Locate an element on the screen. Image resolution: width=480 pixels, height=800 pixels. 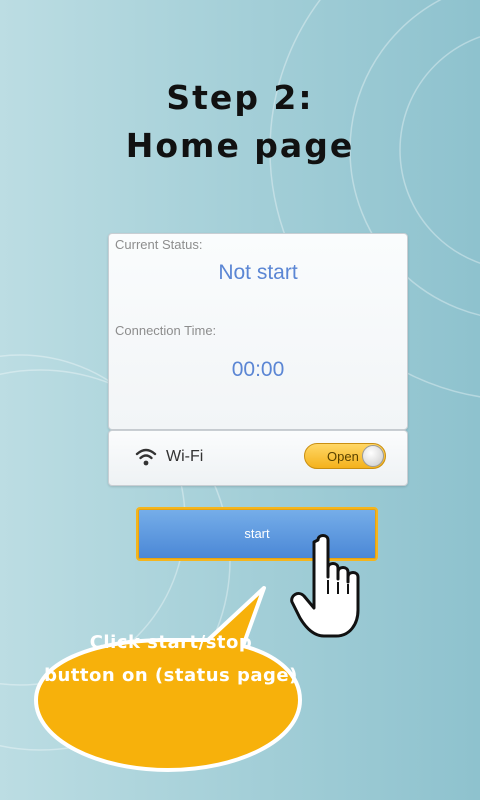
callout-line-1: Click start/stop is located at coordinates (171, 642).